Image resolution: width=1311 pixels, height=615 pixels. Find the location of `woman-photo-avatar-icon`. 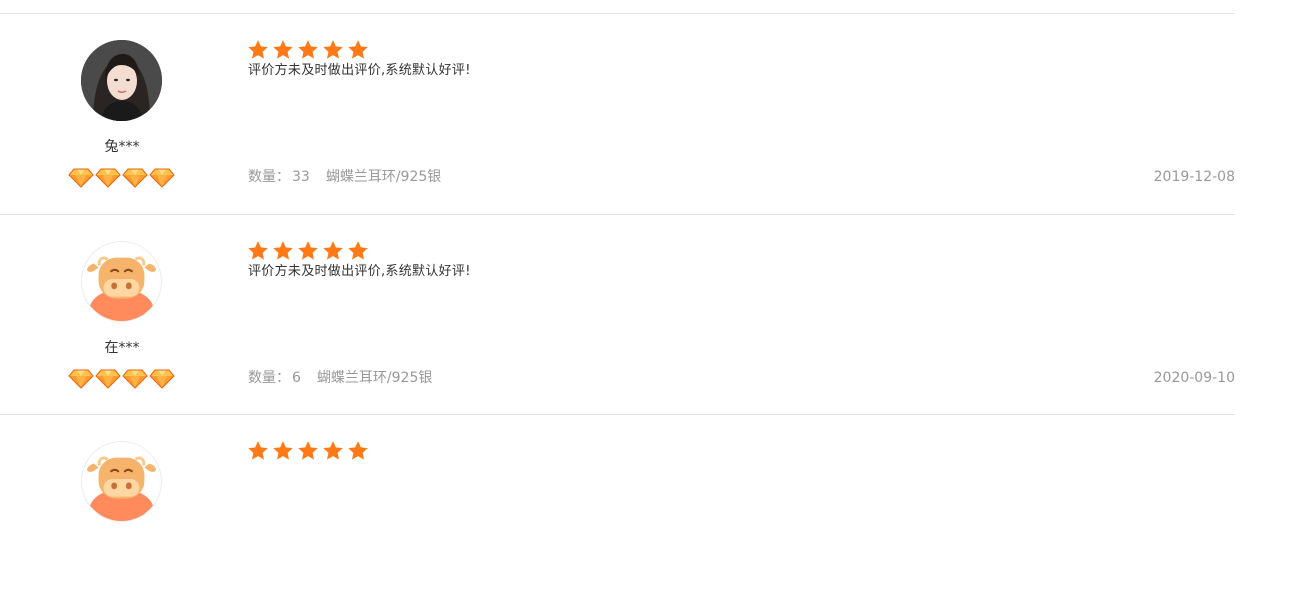

woman-photo-avatar-icon is located at coordinates (121, 80).